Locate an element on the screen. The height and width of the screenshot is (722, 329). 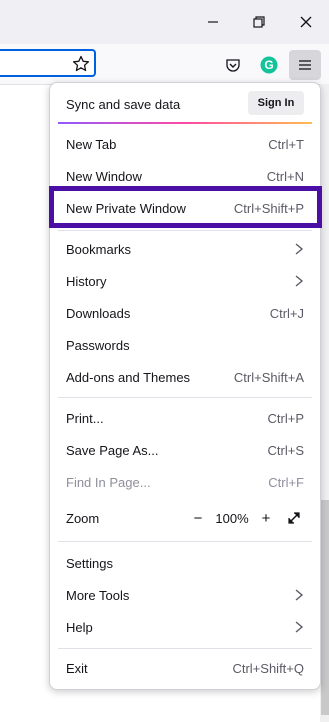
menu-item-shortcut: Ctrl+Shift+A is located at coordinates (268, 377).